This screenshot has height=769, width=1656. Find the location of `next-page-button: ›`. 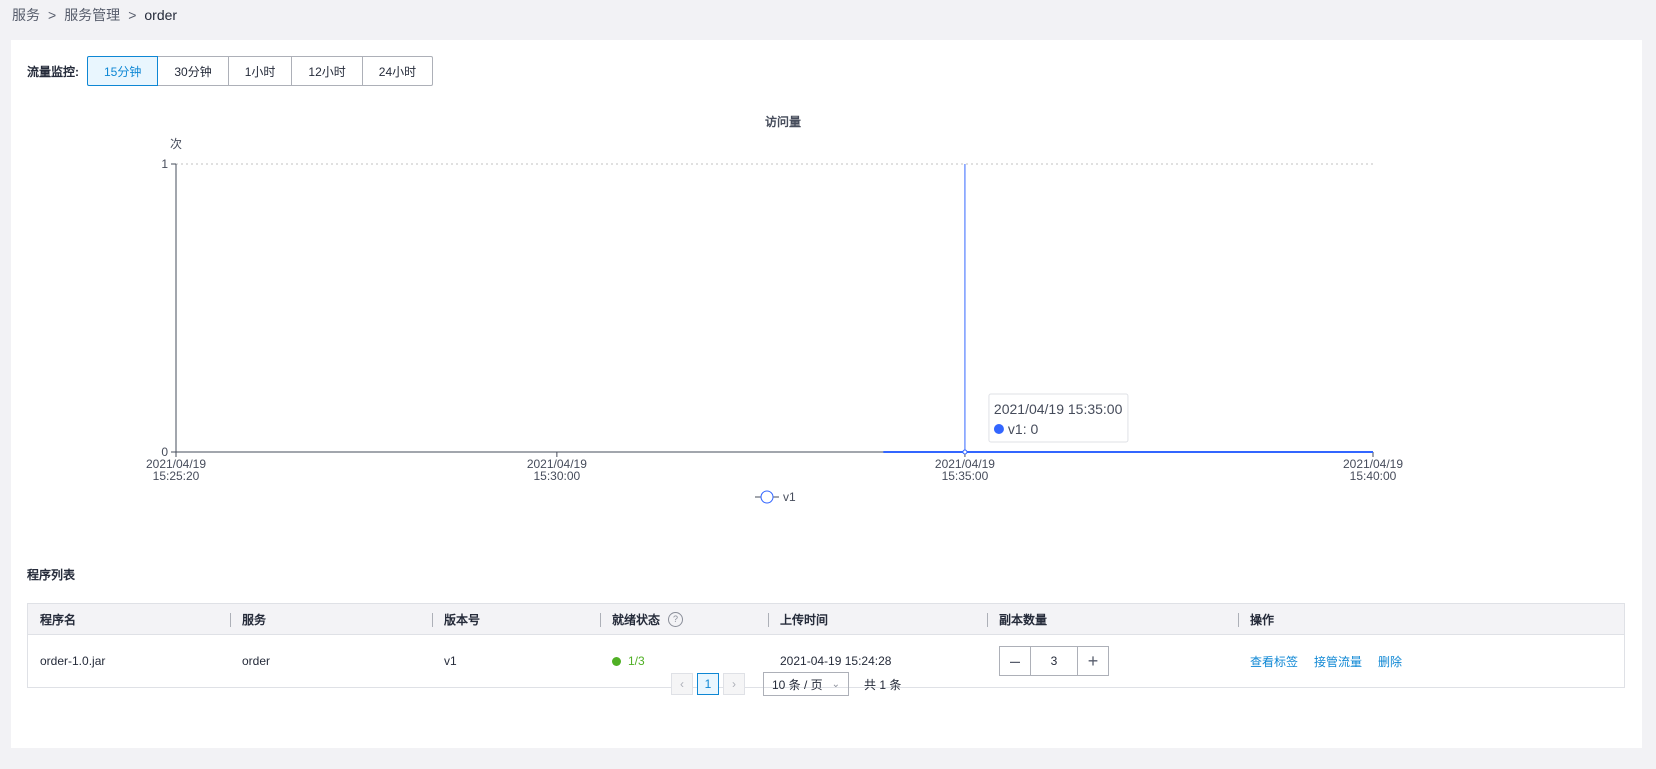

next-page-button: › is located at coordinates (734, 684).